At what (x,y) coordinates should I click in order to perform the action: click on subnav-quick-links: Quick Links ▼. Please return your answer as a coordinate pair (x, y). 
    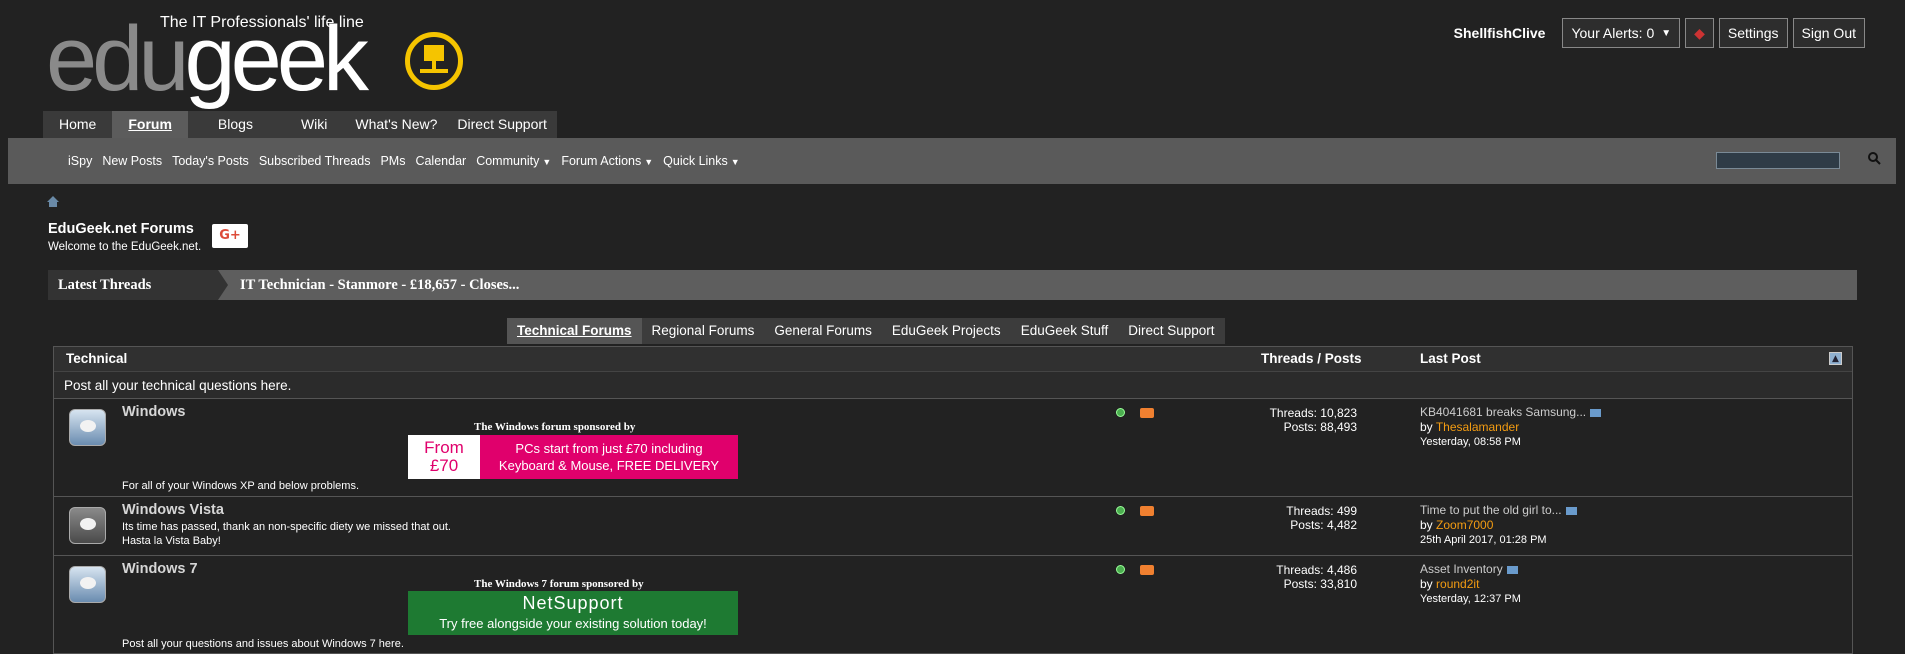
    Looking at the image, I should click on (701, 161).